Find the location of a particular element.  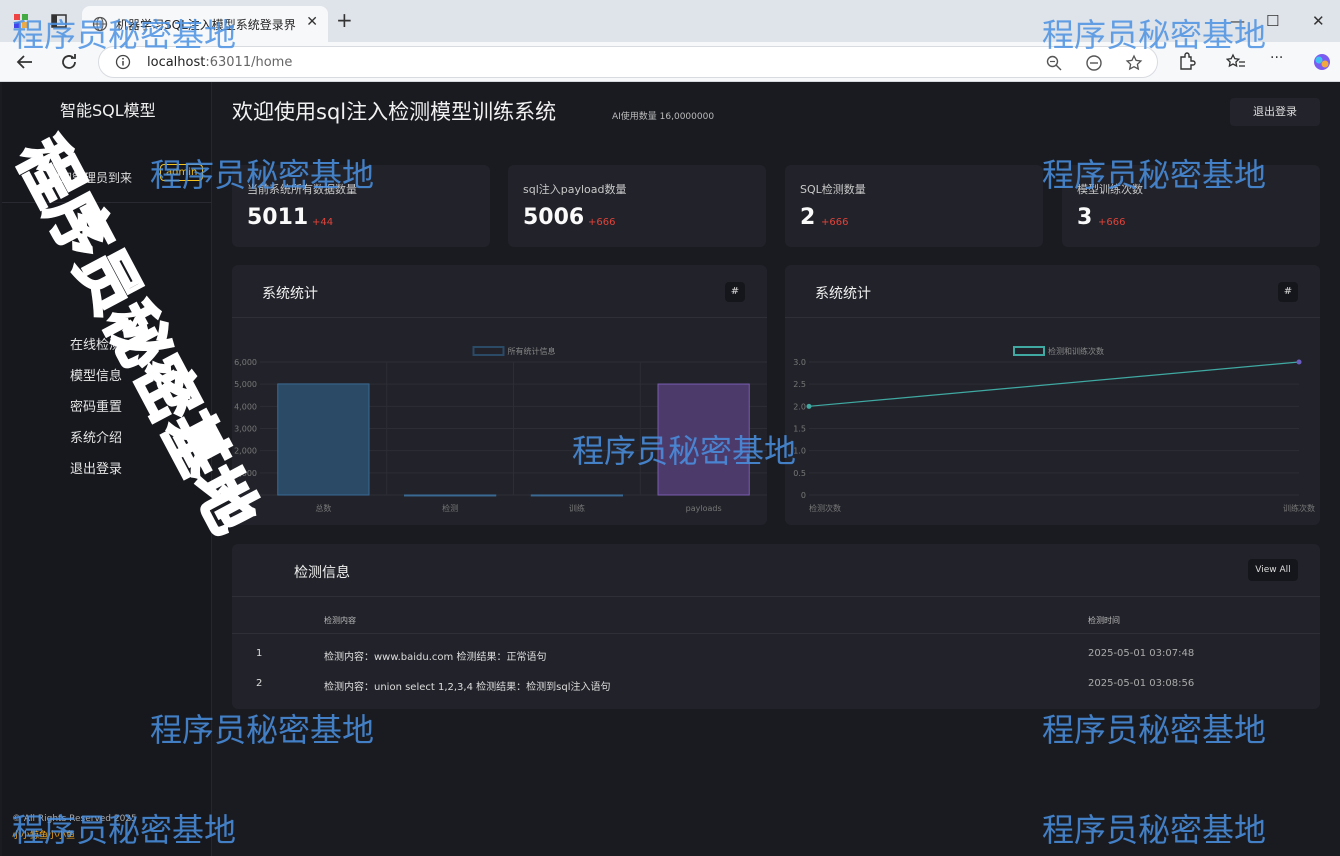

logout-button: 退出登录 is located at coordinates (1275, 112).